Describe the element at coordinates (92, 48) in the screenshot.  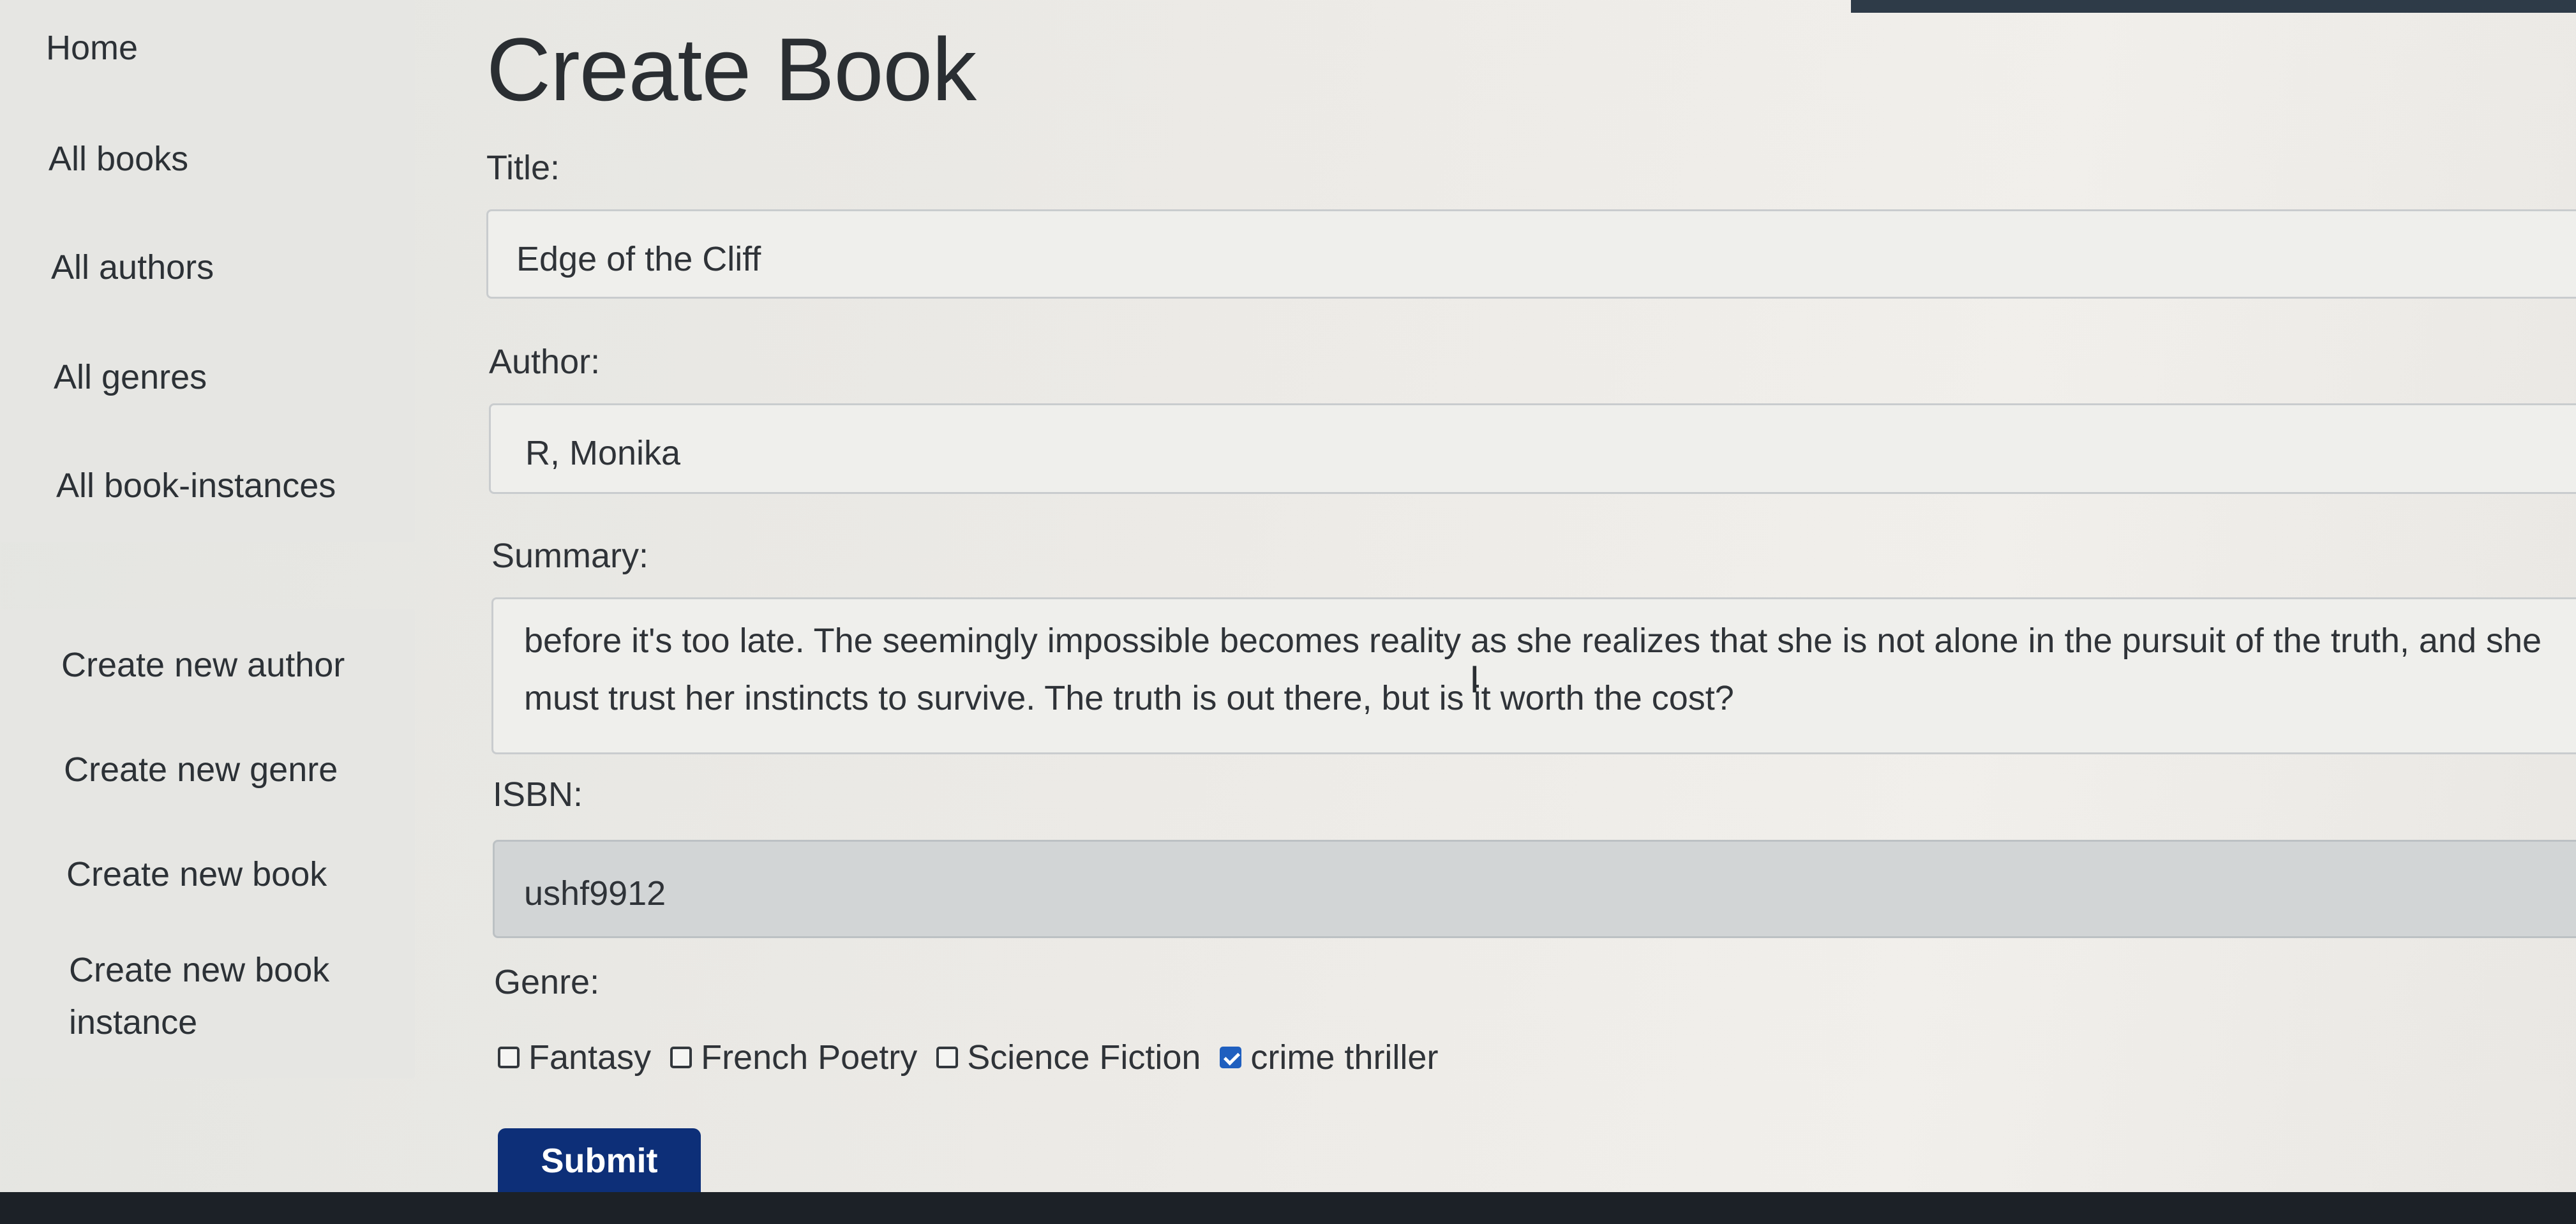
I see `sidebar-link-home: Home` at that location.